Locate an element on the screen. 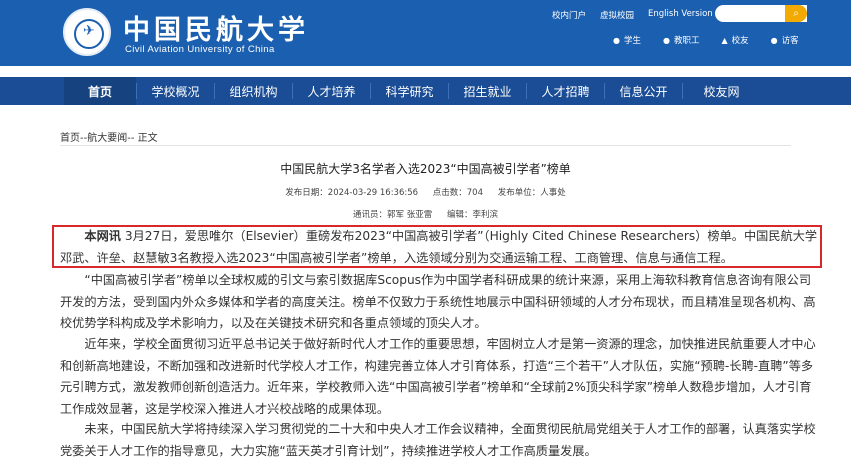 Image resolution: width=851 pixels, height=466 pixels. user-links: ● 学生 ● 教职工 ▲ 校友 ● 访客 is located at coordinates (706, 40).